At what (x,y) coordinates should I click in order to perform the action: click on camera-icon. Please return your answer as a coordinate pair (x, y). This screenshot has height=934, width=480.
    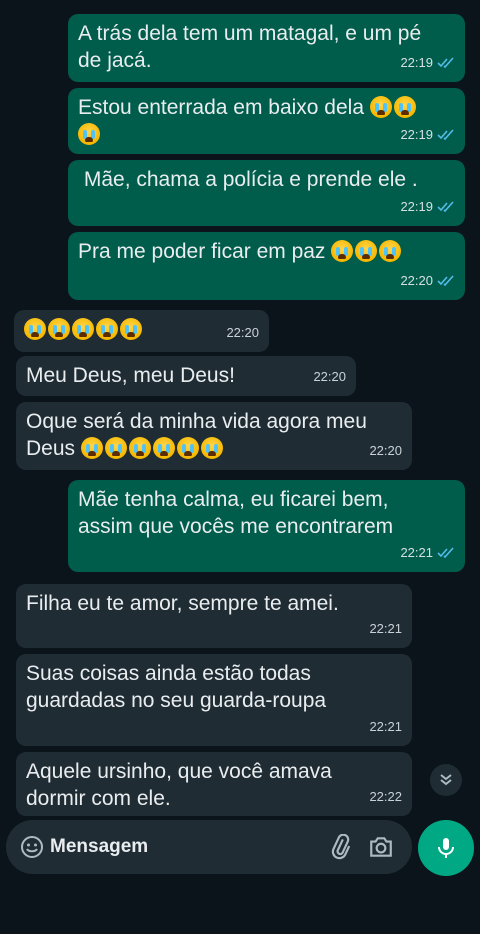
    Looking at the image, I should click on (381, 847).